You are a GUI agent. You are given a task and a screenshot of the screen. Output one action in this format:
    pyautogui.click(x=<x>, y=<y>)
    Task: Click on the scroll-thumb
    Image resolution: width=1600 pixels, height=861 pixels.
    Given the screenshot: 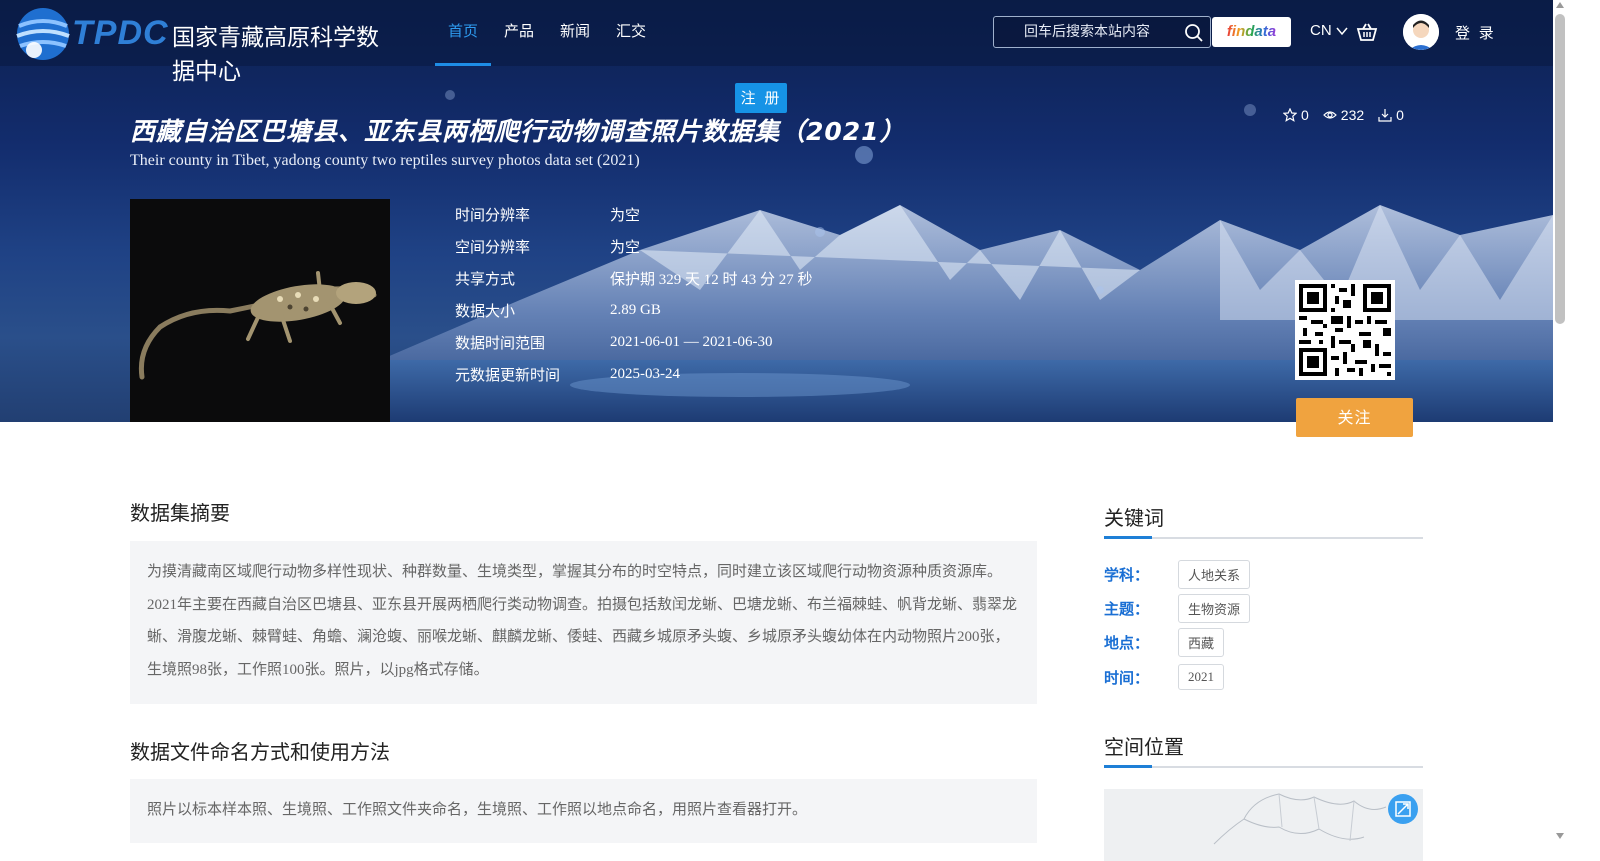 What is the action you would take?
    pyautogui.click(x=1560, y=169)
    